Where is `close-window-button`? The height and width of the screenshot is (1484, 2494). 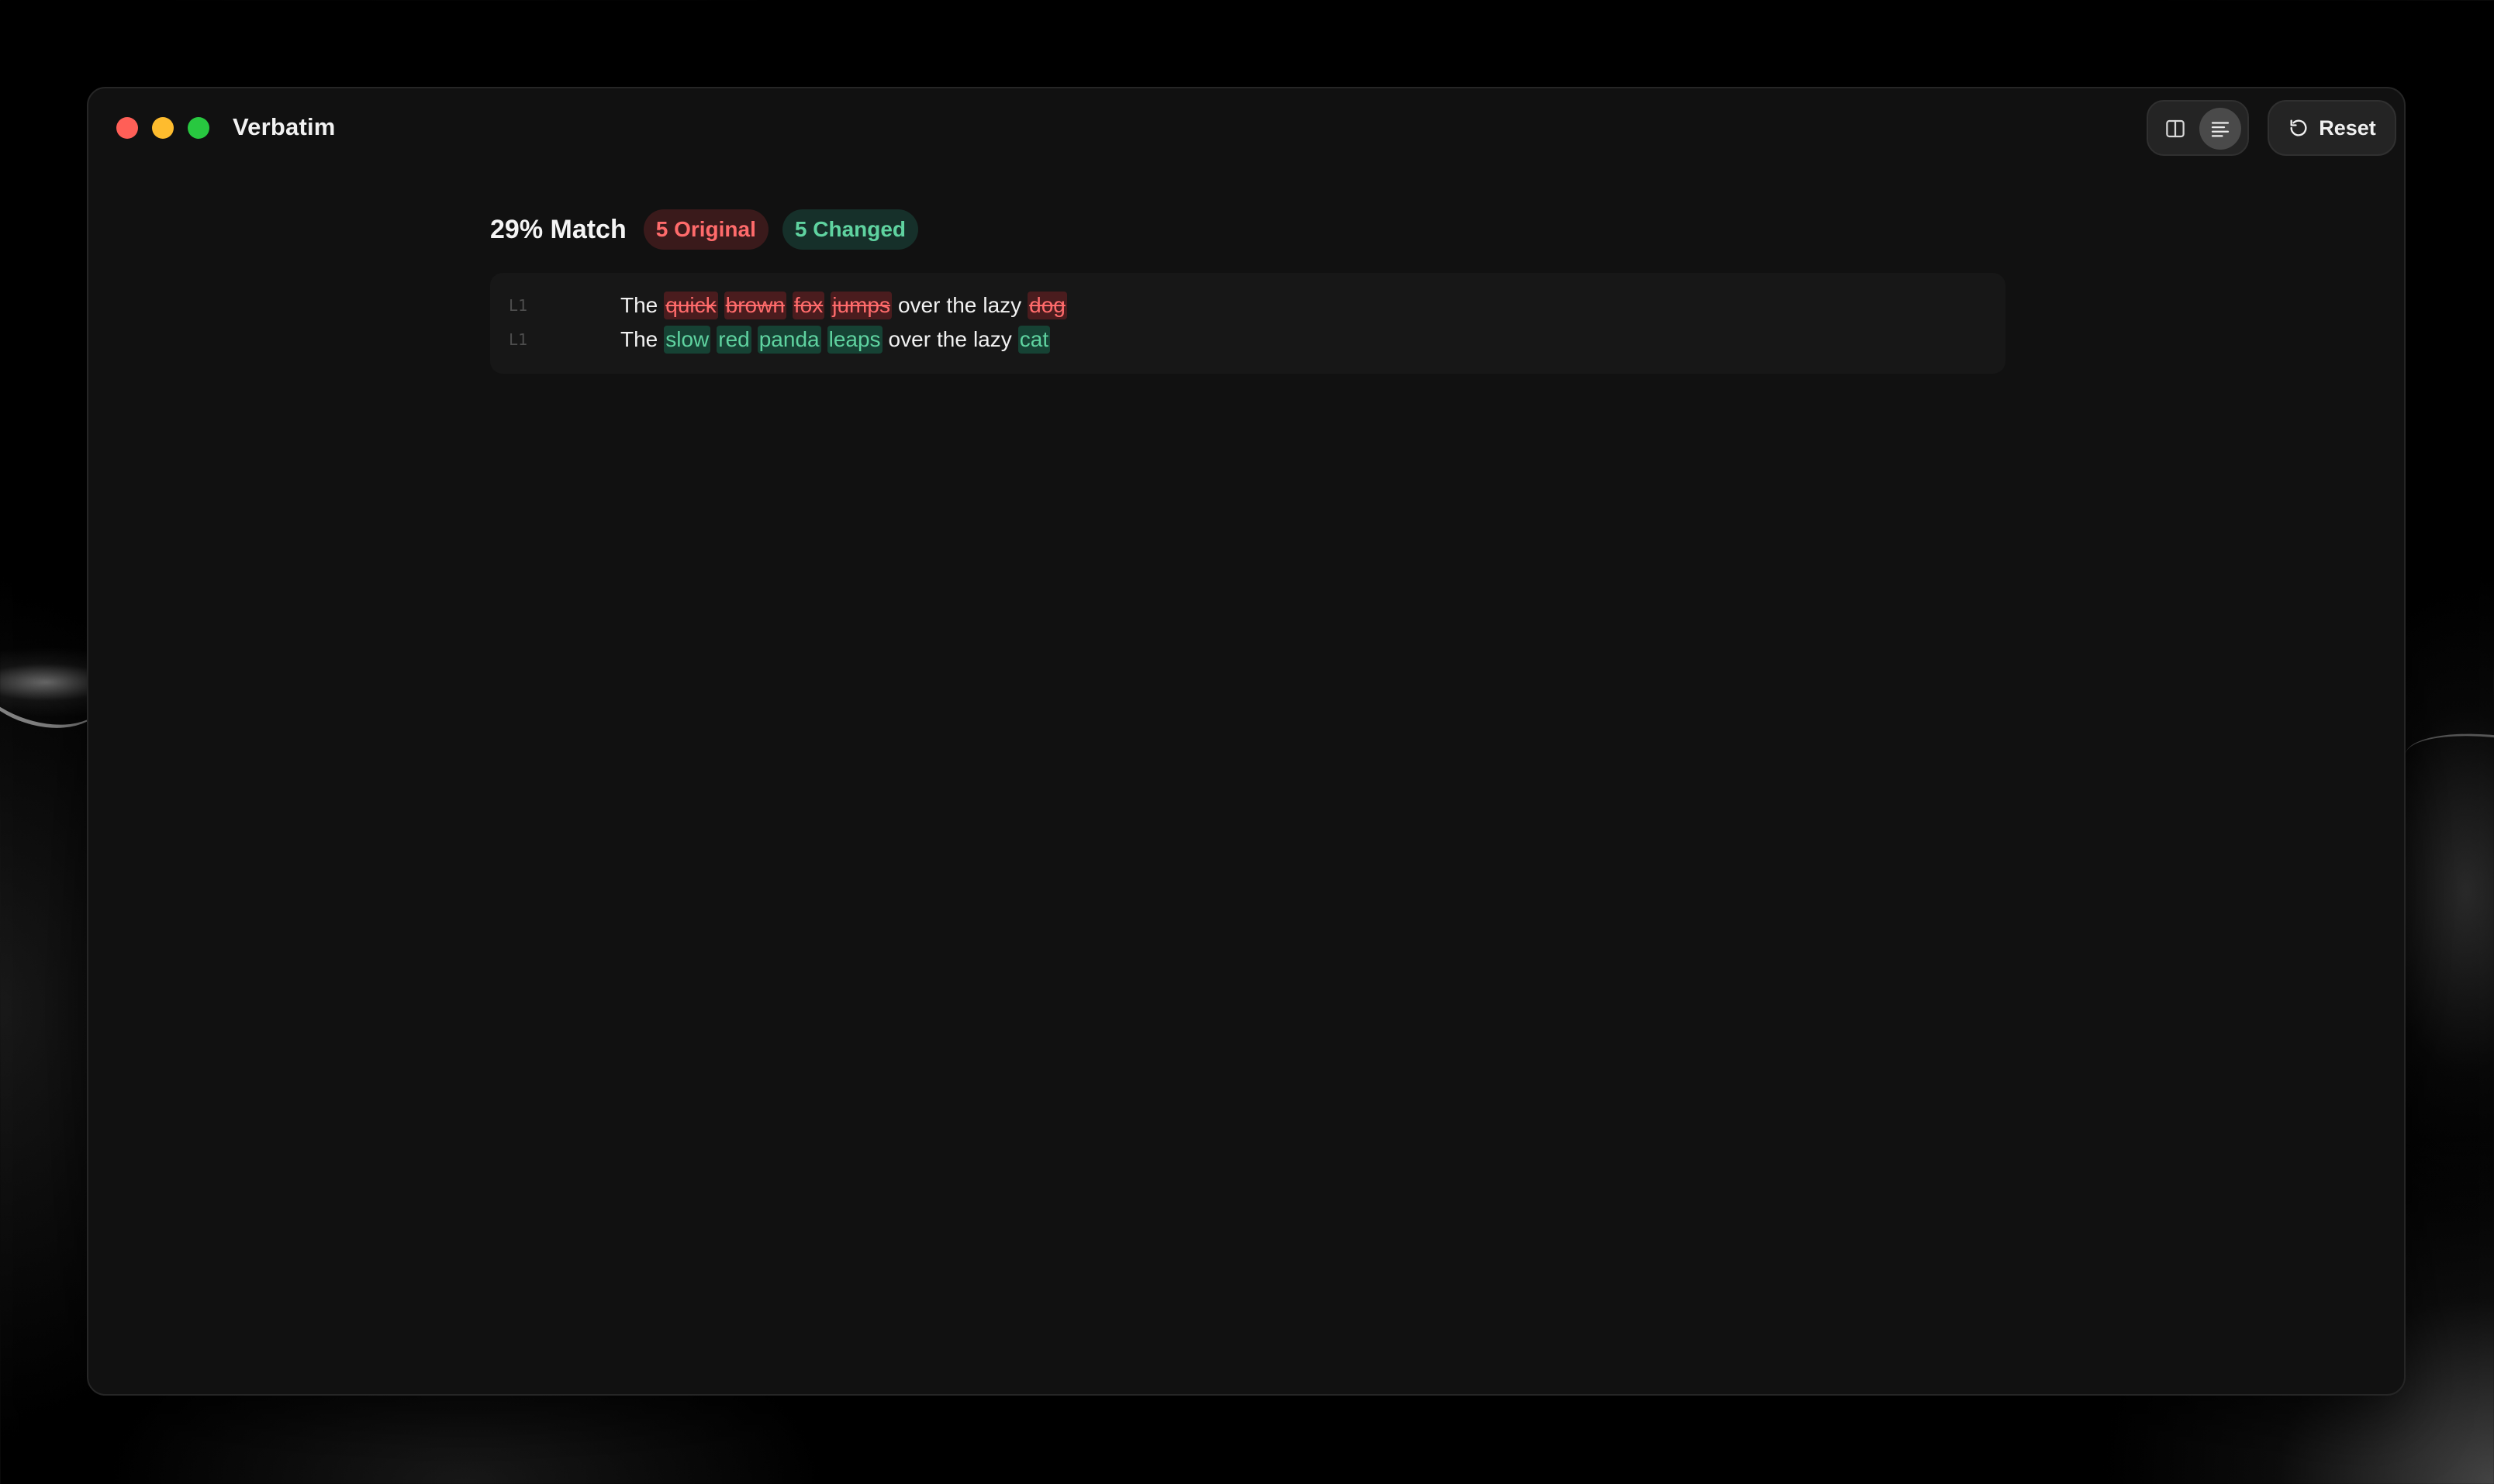
close-window-button is located at coordinates (127, 128).